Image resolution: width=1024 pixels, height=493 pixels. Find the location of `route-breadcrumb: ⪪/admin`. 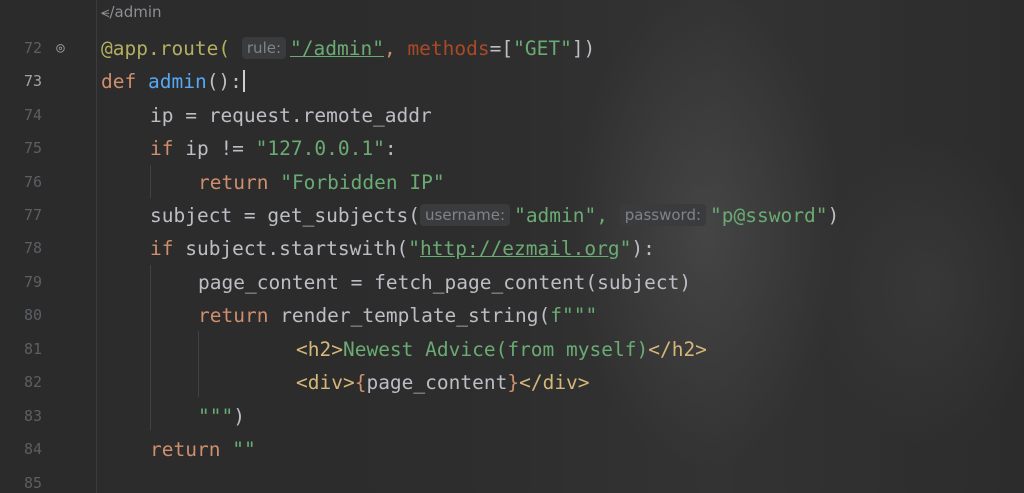

route-breadcrumb: ⪪/admin is located at coordinates (131, 12).